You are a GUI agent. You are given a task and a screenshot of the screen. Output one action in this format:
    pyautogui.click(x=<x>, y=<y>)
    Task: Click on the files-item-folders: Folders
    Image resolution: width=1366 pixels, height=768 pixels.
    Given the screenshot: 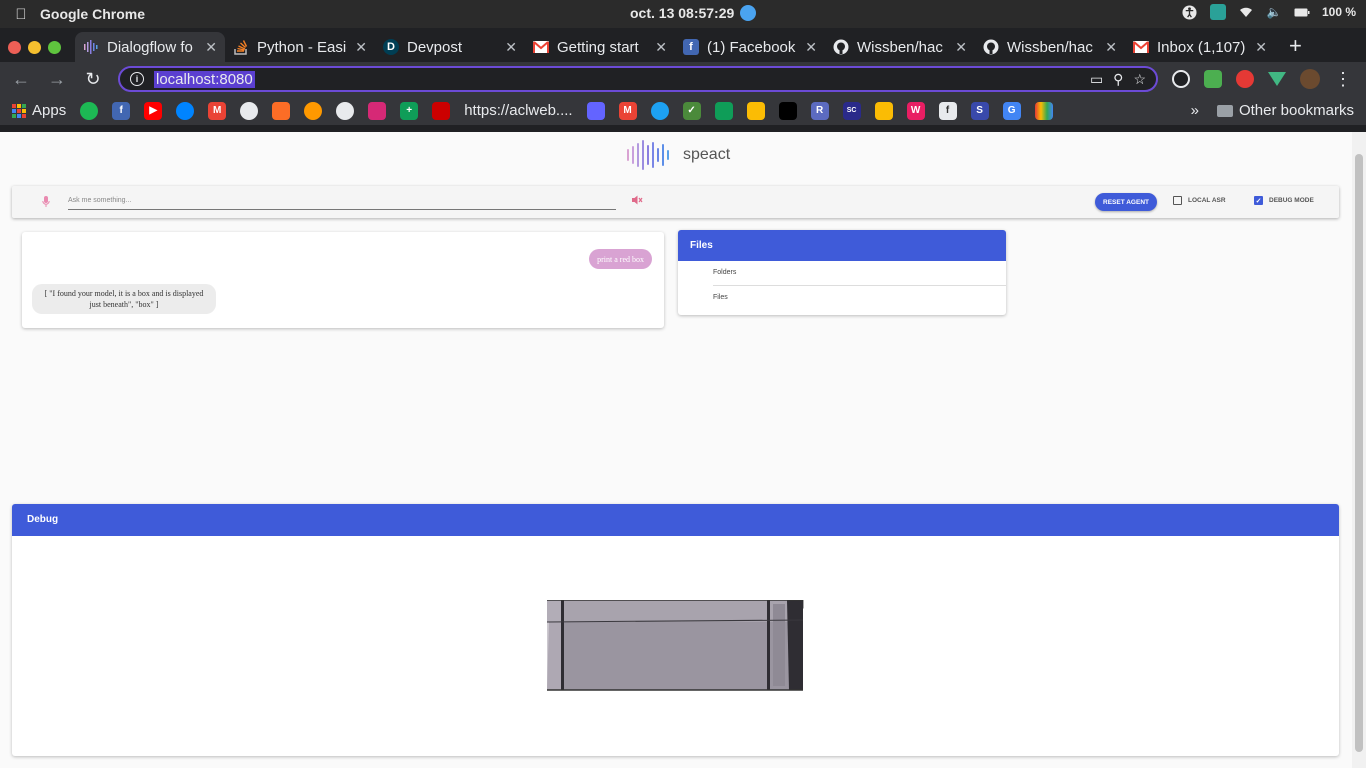 What is the action you would take?
    pyautogui.click(x=859, y=273)
    